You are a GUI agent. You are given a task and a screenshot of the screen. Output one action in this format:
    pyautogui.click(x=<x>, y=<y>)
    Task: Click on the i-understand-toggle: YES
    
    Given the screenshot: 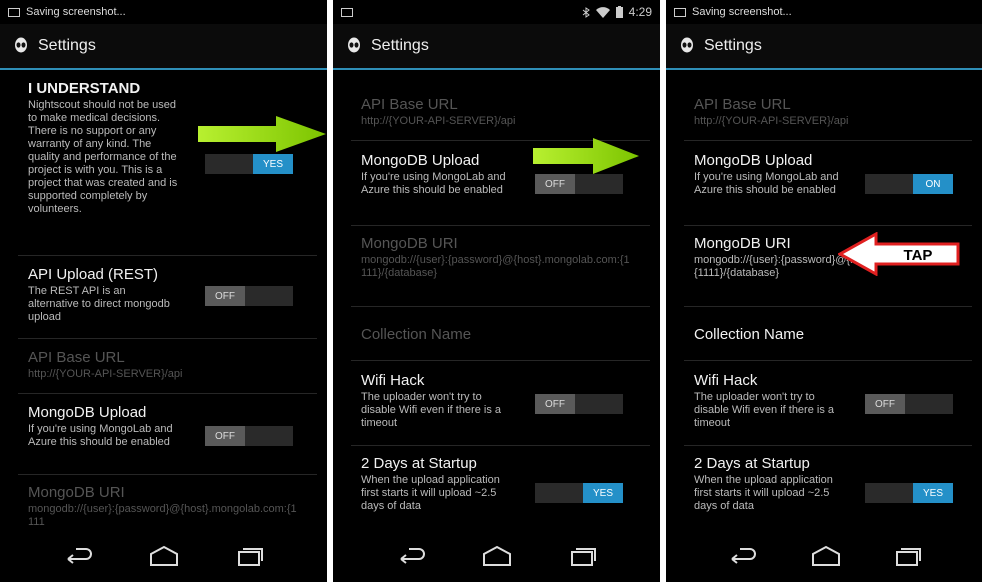 What is the action you would take?
    pyautogui.click(x=249, y=164)
    